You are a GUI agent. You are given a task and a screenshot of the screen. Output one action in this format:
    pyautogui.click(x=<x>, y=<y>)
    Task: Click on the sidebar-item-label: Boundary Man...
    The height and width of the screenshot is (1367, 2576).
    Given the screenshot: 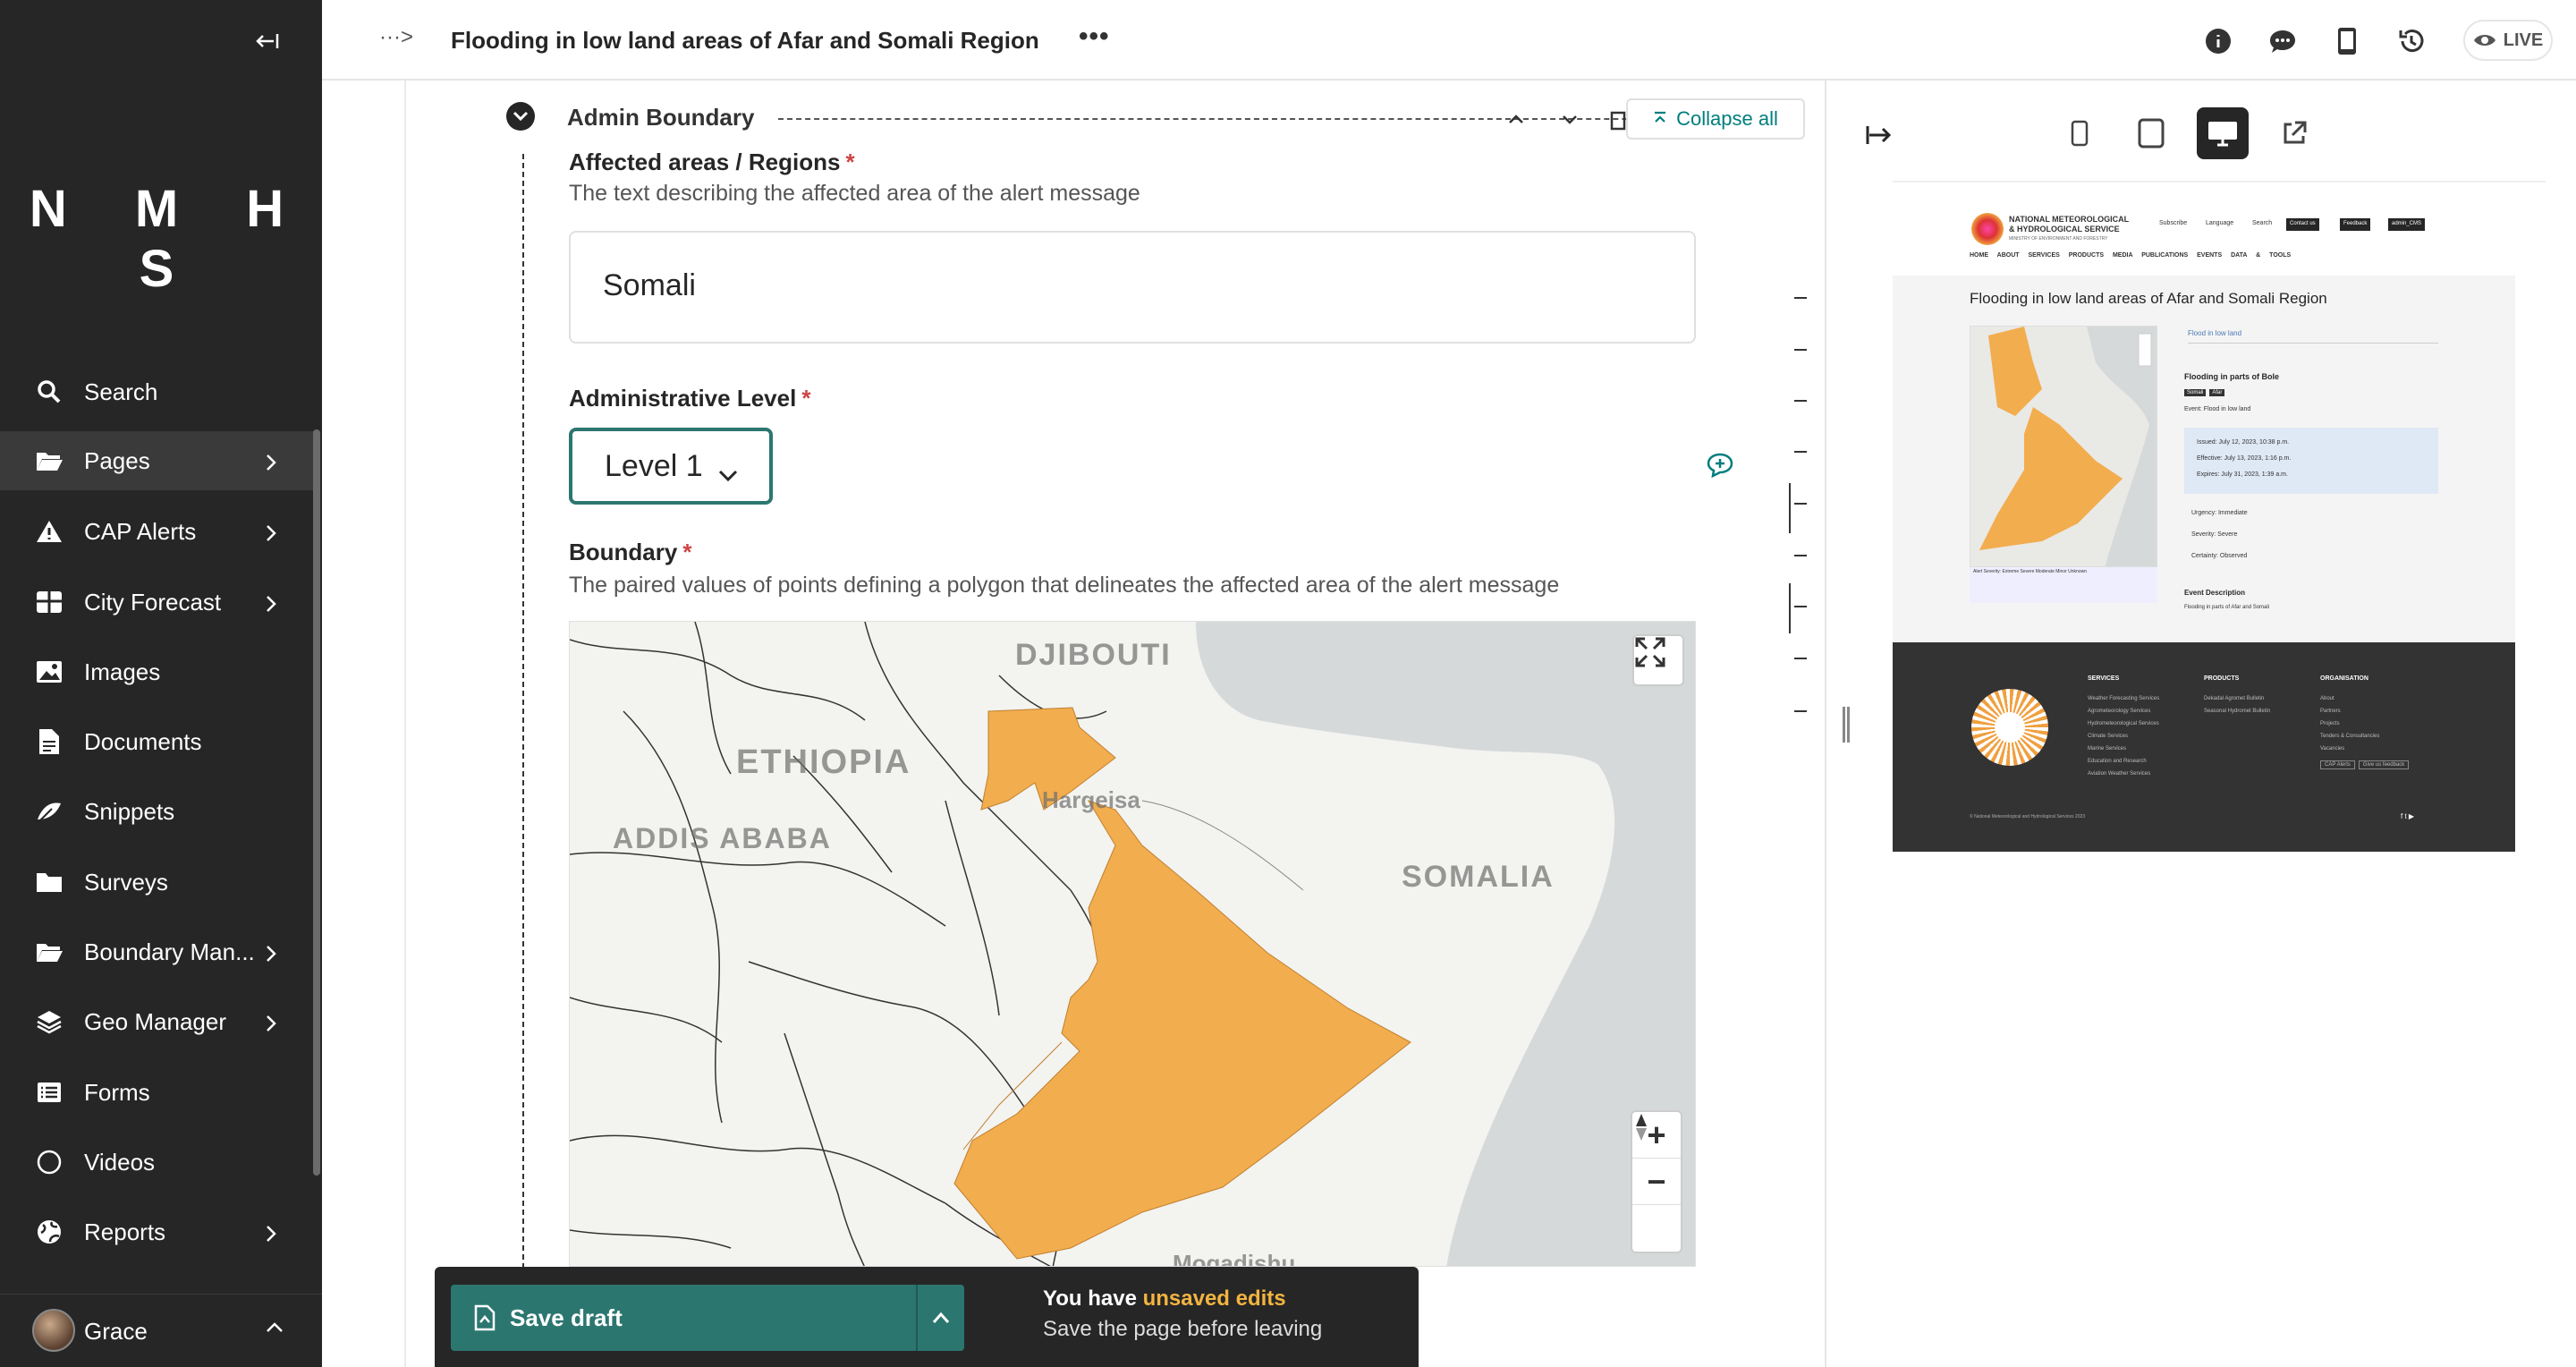 What is the action you would take?
    pyautogui.click(x=169, y=951)
    